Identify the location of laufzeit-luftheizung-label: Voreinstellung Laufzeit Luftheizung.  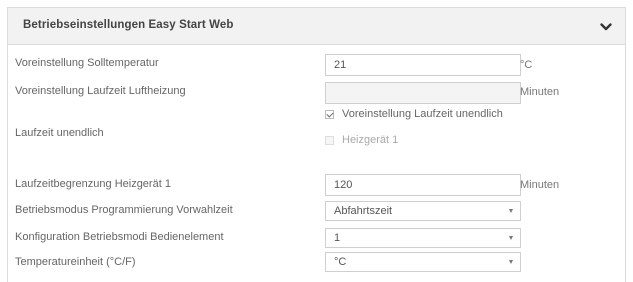
(100, 91).